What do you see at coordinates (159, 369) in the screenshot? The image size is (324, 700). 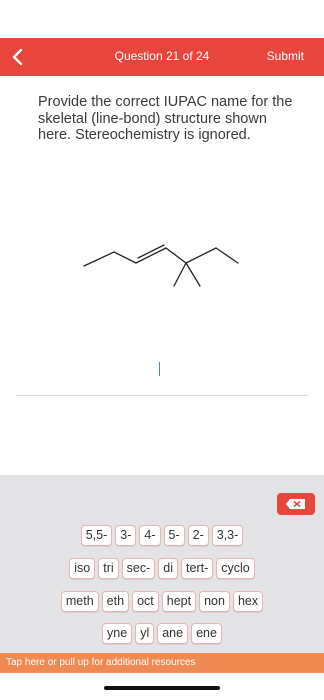 I see `answer-text-cursor` at bounding box center [159, 369].